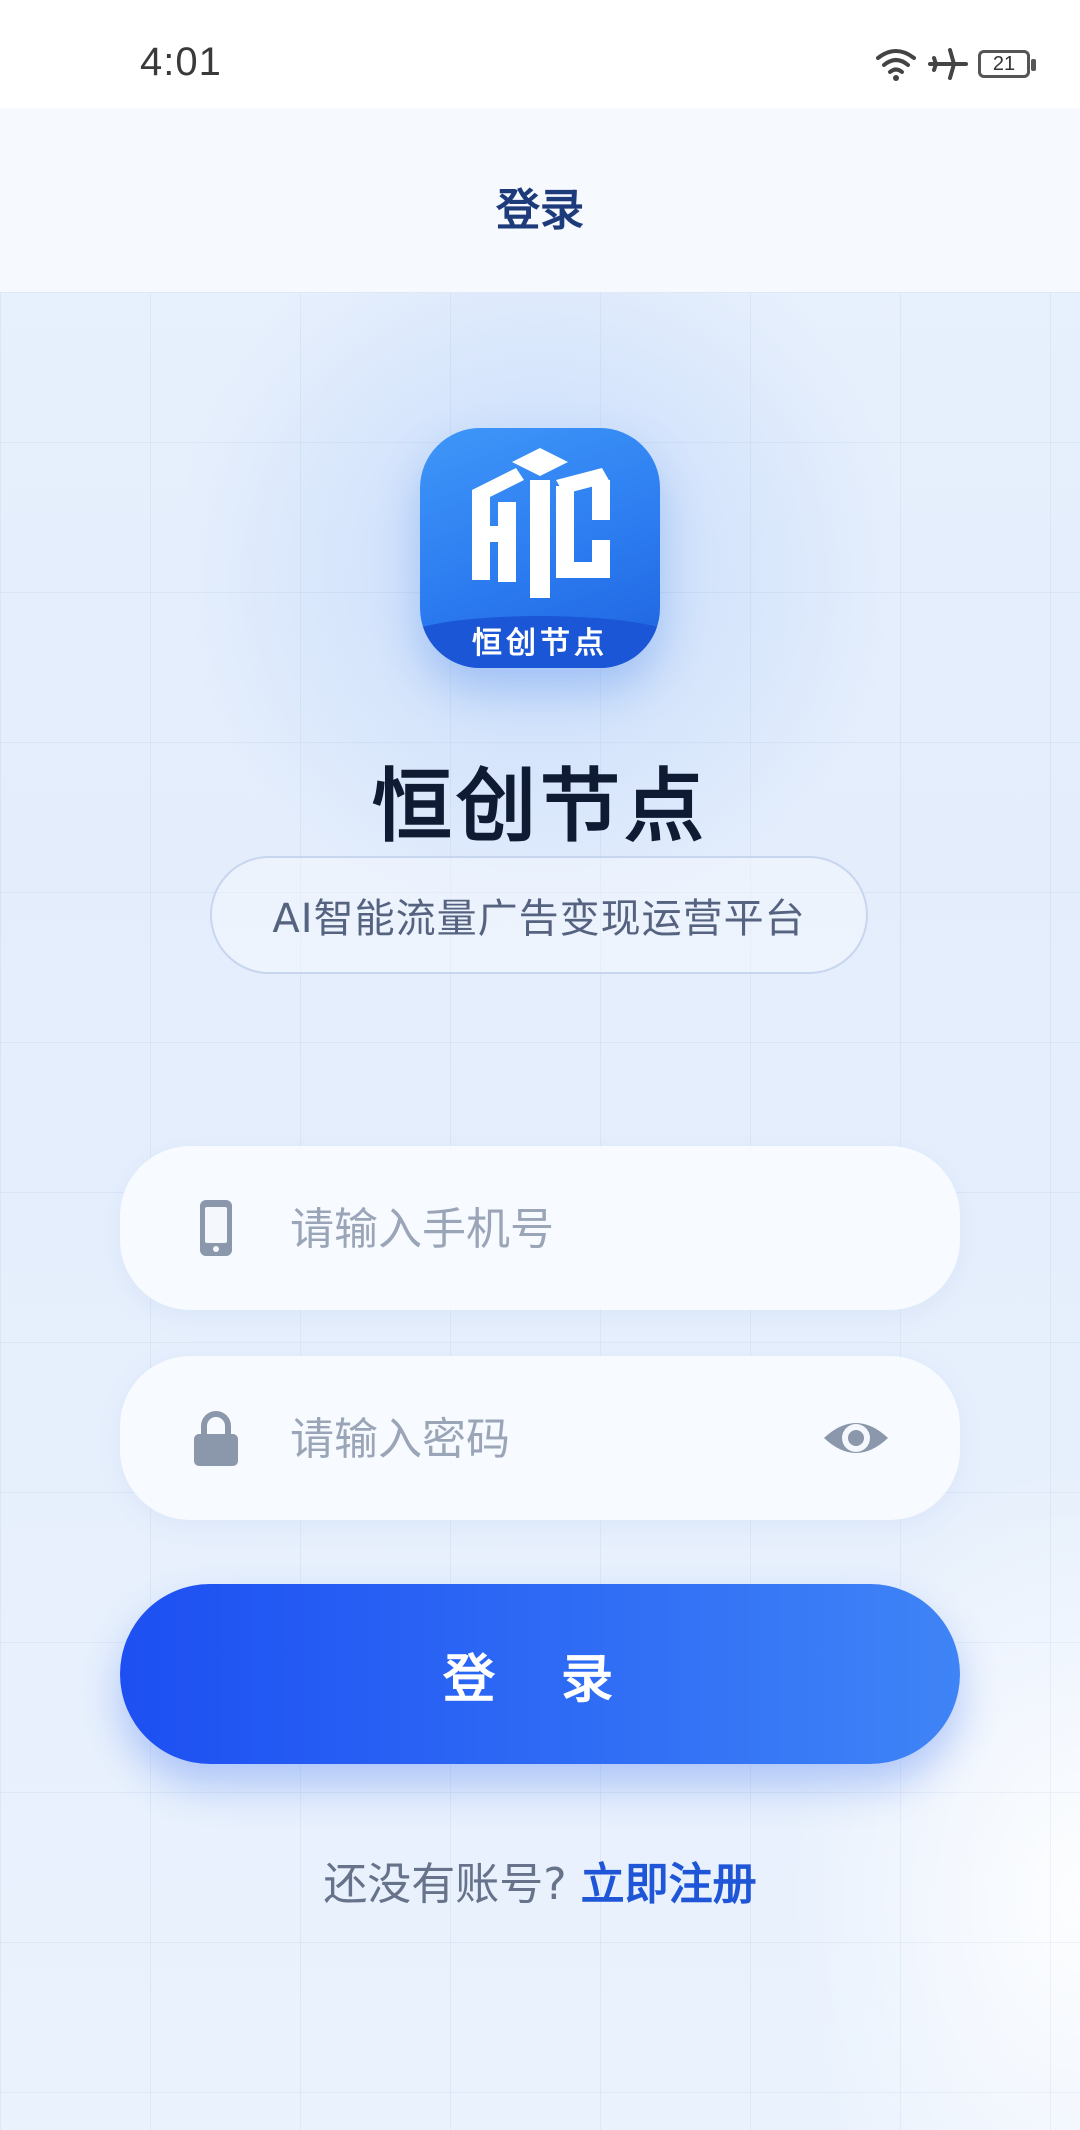  Describe the element at coordinates (445, 1884) in the screenshot. I see `register-question: 还没有账号?` at that location.